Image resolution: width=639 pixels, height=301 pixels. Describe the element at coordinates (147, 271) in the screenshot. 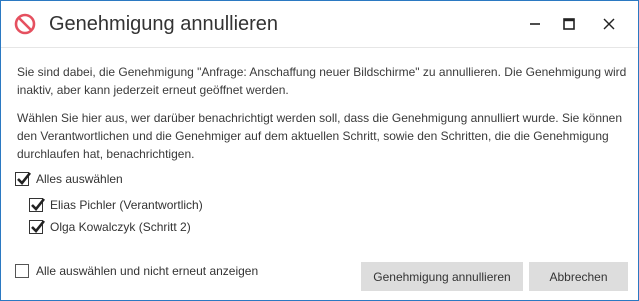

I see `dont-show-again-label: Alle auswählen und nicht erneut anzeigen` at that location.